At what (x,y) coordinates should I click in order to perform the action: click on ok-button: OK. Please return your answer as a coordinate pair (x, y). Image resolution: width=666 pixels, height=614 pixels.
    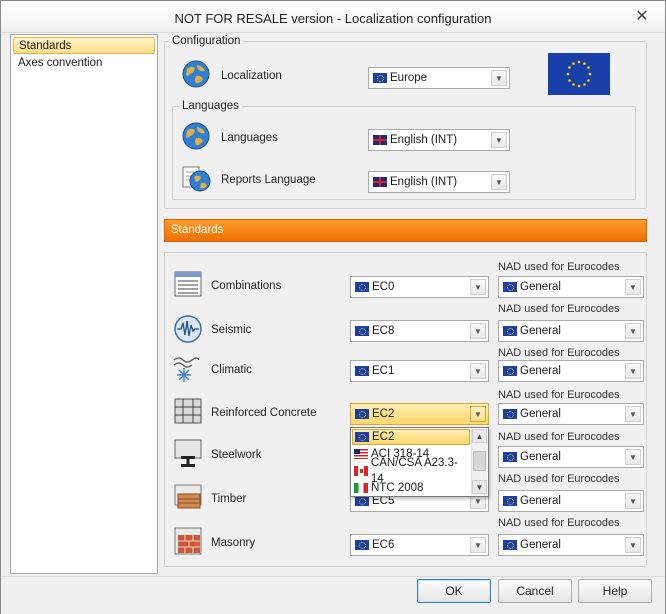
    Looking at the image, I should click on (454, 591).